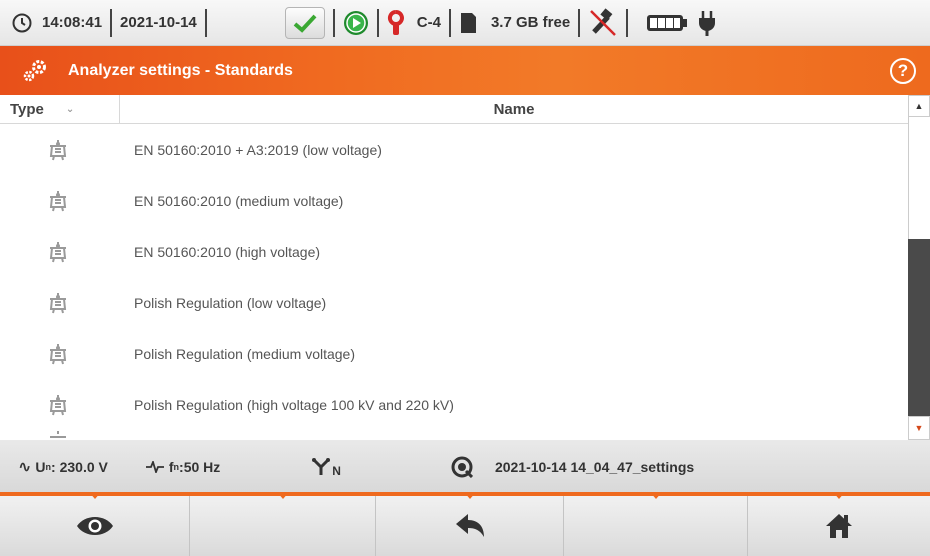 The width and height of the screenshot is (930, 556). I want to click on status-bar: 14:08:41 2021-10-14 C-4 3.7 GB free, so click(465, 23).